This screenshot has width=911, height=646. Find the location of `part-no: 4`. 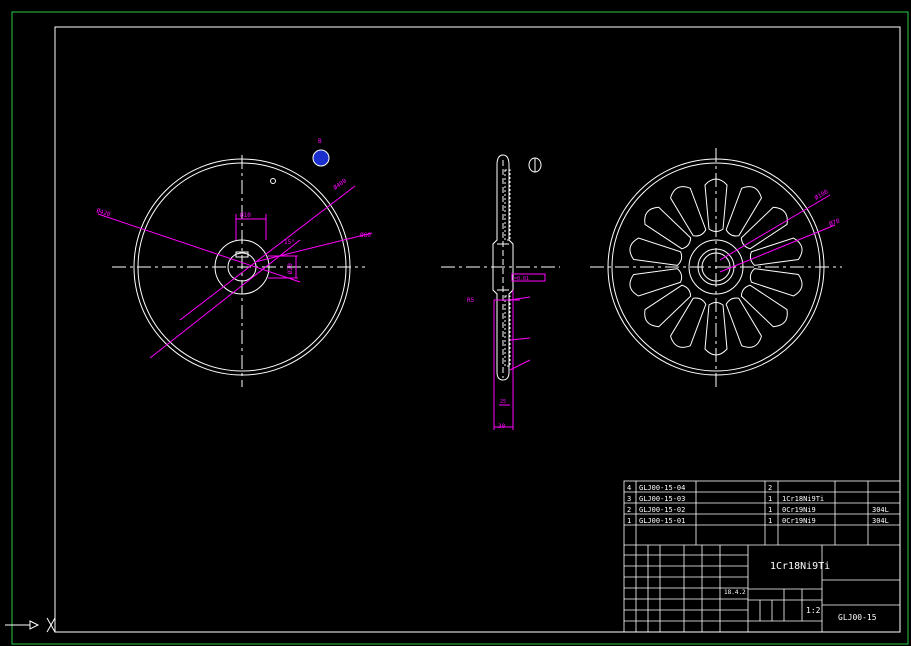

part-no: 4 is located at coordinates (629, 488).